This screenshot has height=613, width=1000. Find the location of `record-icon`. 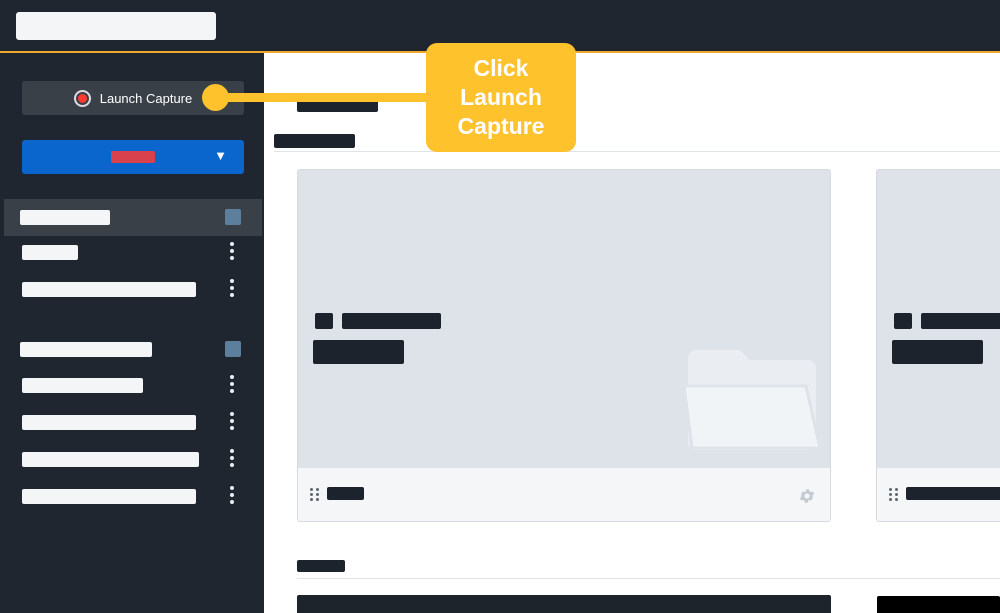

record-icon is located at coordinates (82, 98).